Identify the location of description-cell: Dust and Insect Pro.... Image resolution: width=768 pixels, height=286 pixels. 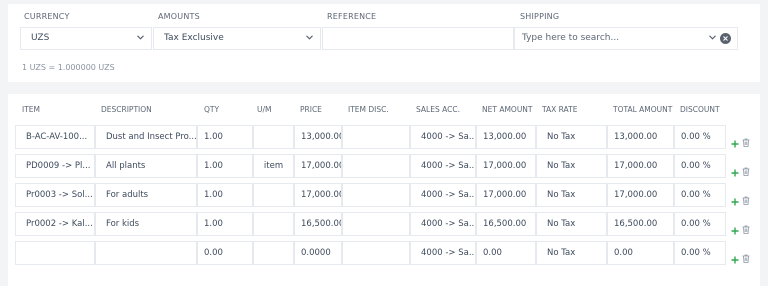
(146, 137).